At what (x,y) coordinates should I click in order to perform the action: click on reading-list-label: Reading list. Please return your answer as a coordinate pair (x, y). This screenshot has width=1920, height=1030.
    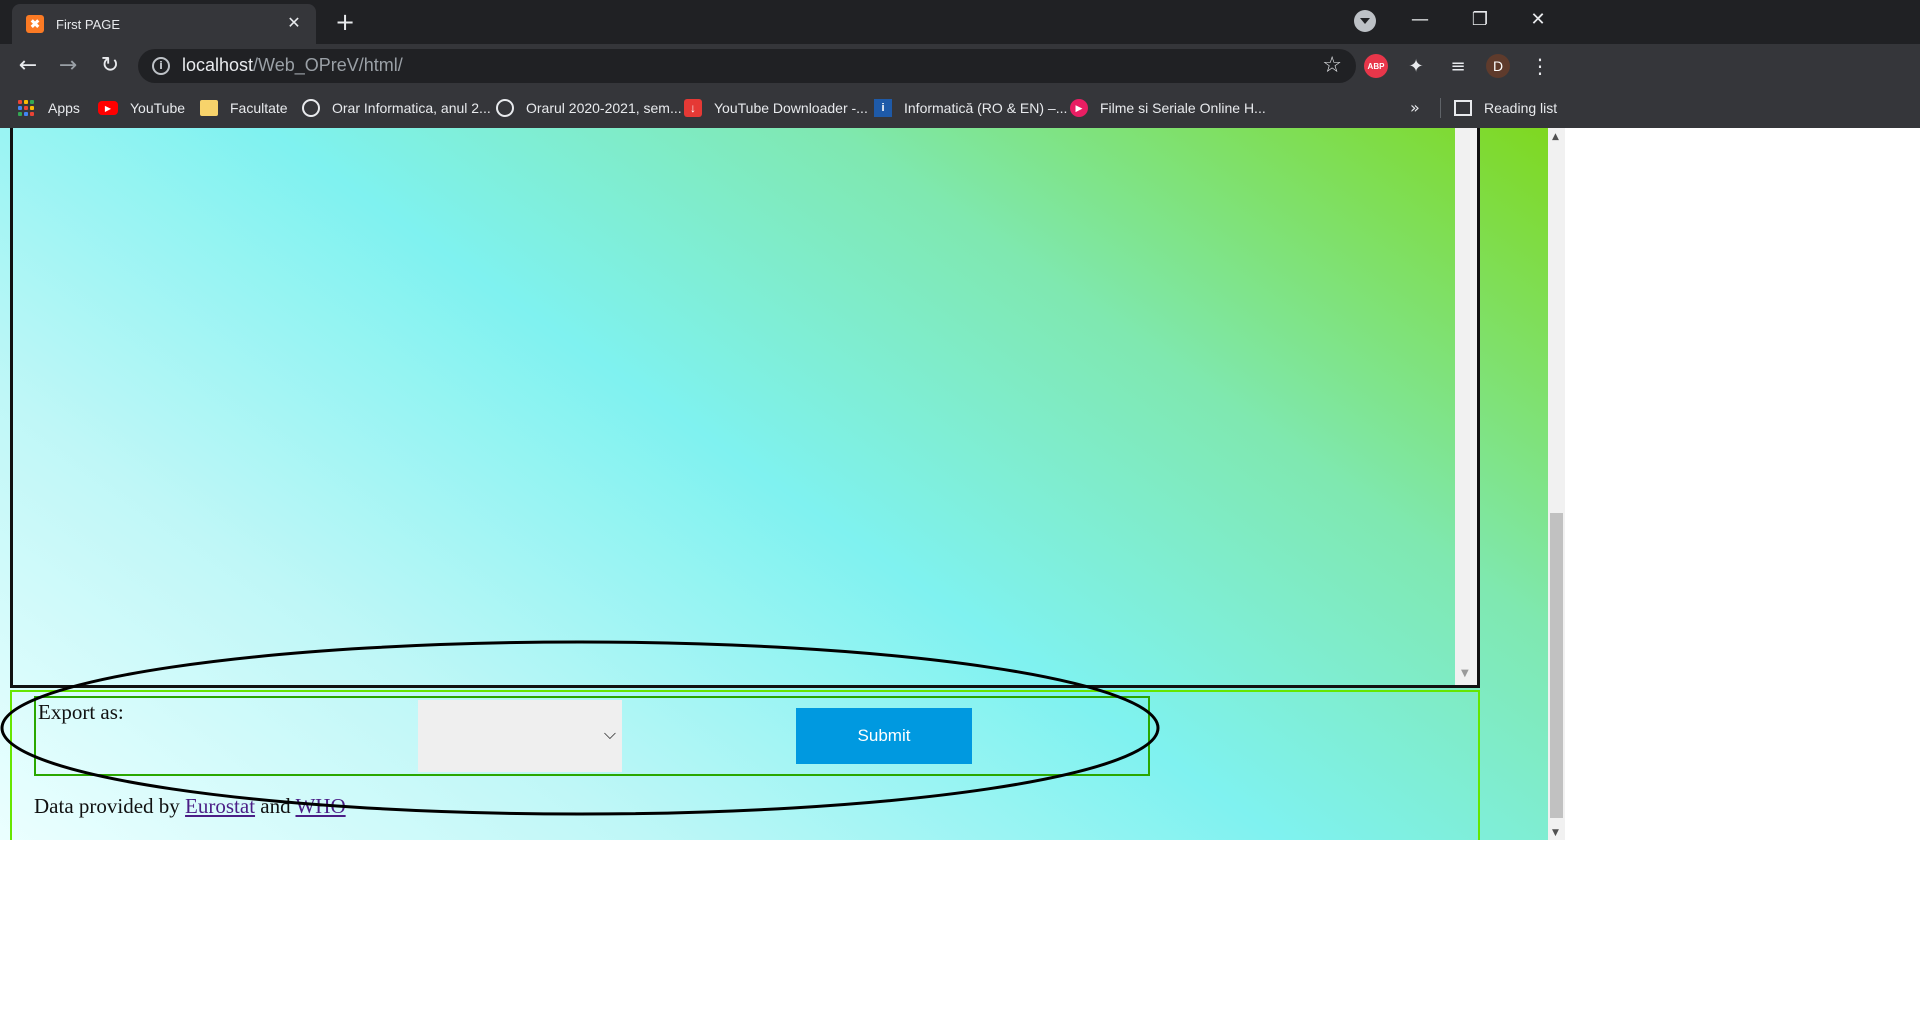
    Looking at the image, I should click on (1521, 108).